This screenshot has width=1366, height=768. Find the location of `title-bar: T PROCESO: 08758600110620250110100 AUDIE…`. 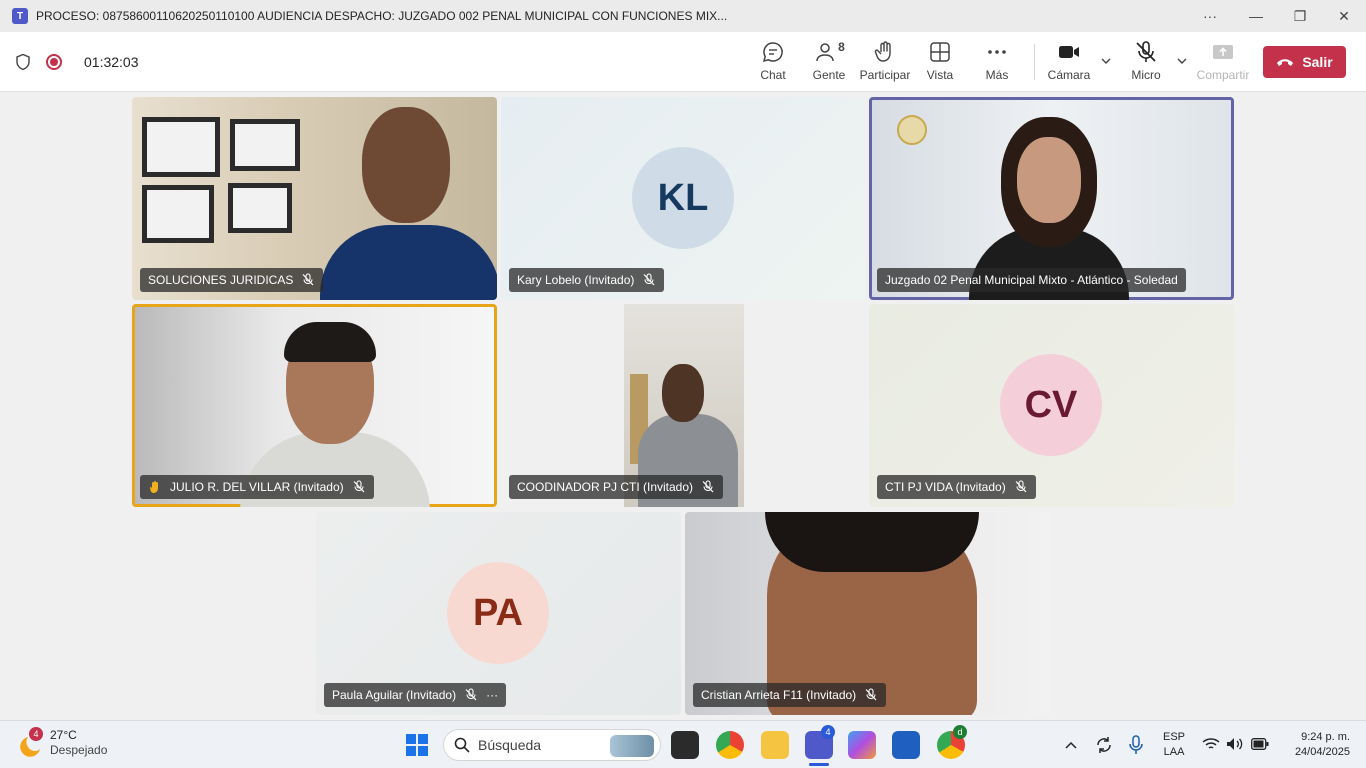

title-bar: T PROCESO: 08758600110620250110100 AUDIE… is located at coordinates (683, 16).